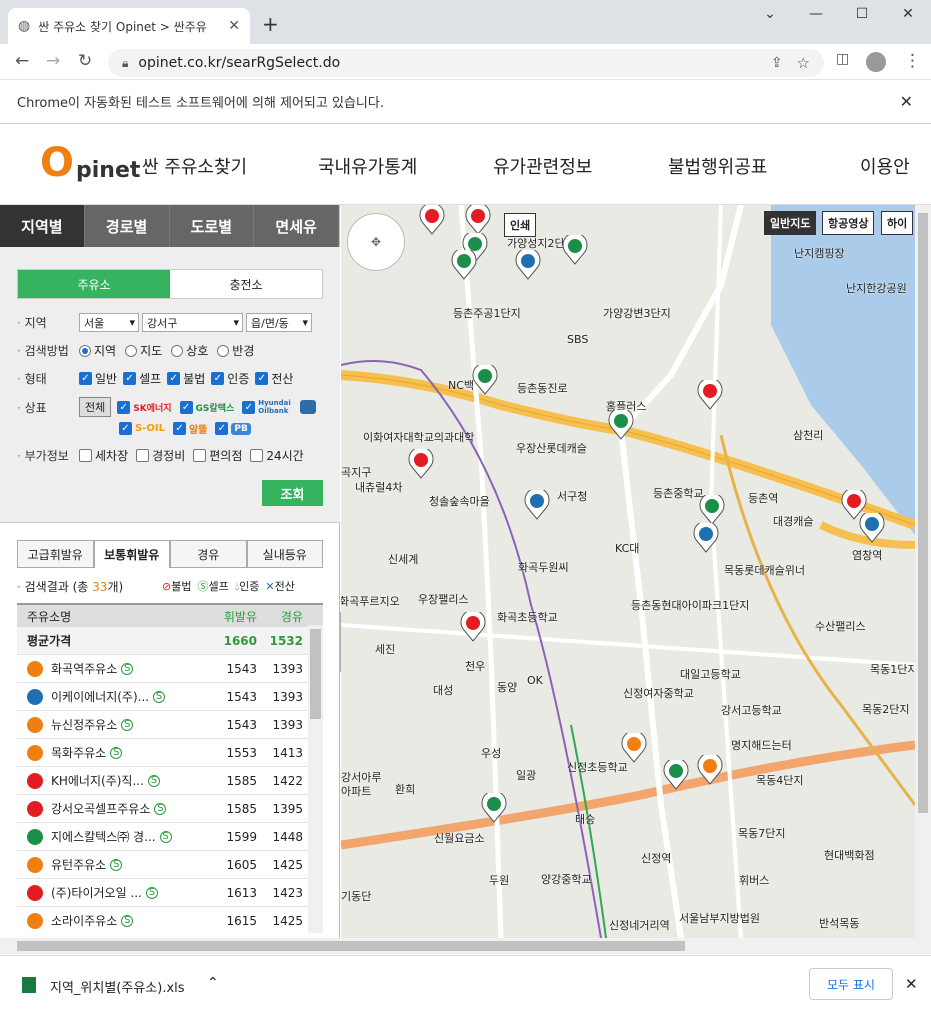 The image size is (931, 1013). I want to click on close-download-bar-icon: ✕, so click(911, 984).